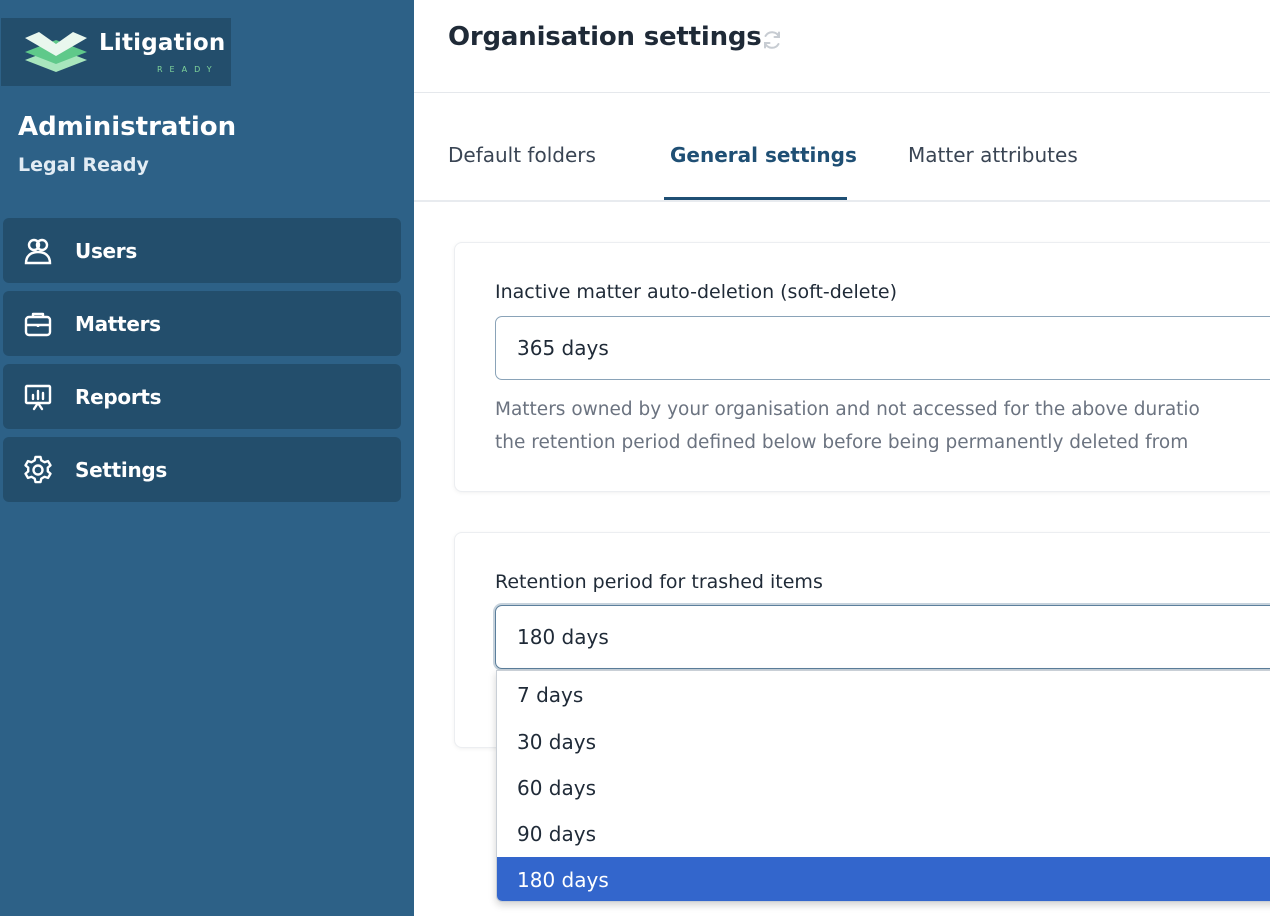  Describe the element at coordinates (883, 695) in the screenshot. I see `dropdown-option-7-days: 7 days` at that location.